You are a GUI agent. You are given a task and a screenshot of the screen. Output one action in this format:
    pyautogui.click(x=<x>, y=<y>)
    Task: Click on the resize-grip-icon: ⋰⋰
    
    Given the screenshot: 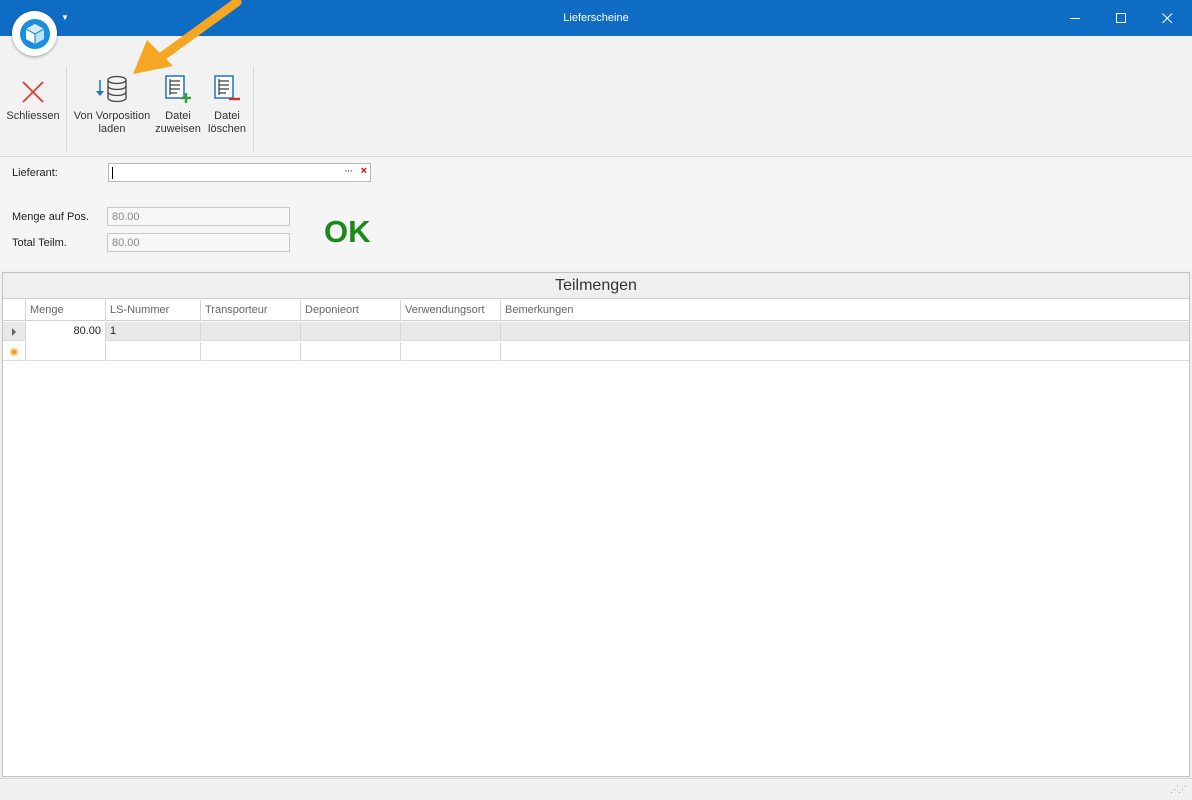 What is the action you would take?
    pyautogui.click(x=1178, y=789)
    